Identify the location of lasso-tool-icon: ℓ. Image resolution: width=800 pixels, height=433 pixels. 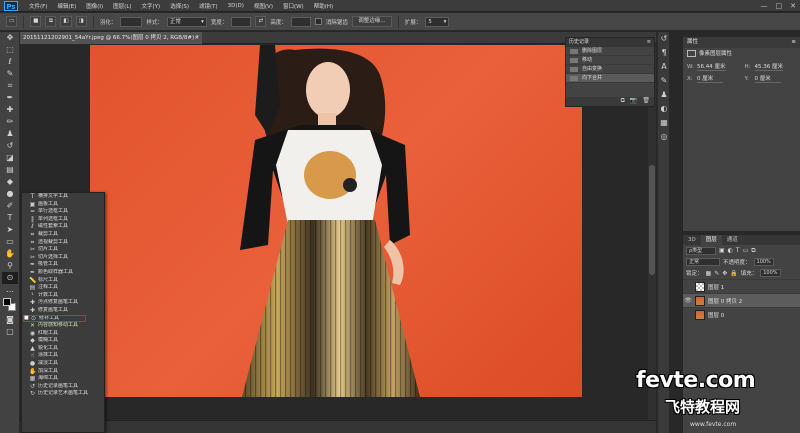
(10, 62).